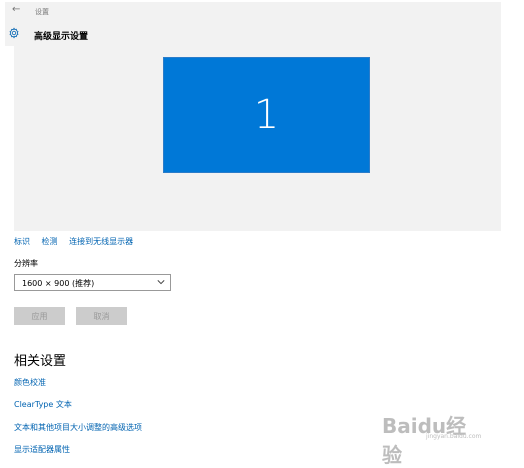 The width and height of the screenshot is (524, 468). Describe the element at coordinates (58, 283) in the screenshot. I see `resolution-value: 1600 × 900 (推荐)` at that location.